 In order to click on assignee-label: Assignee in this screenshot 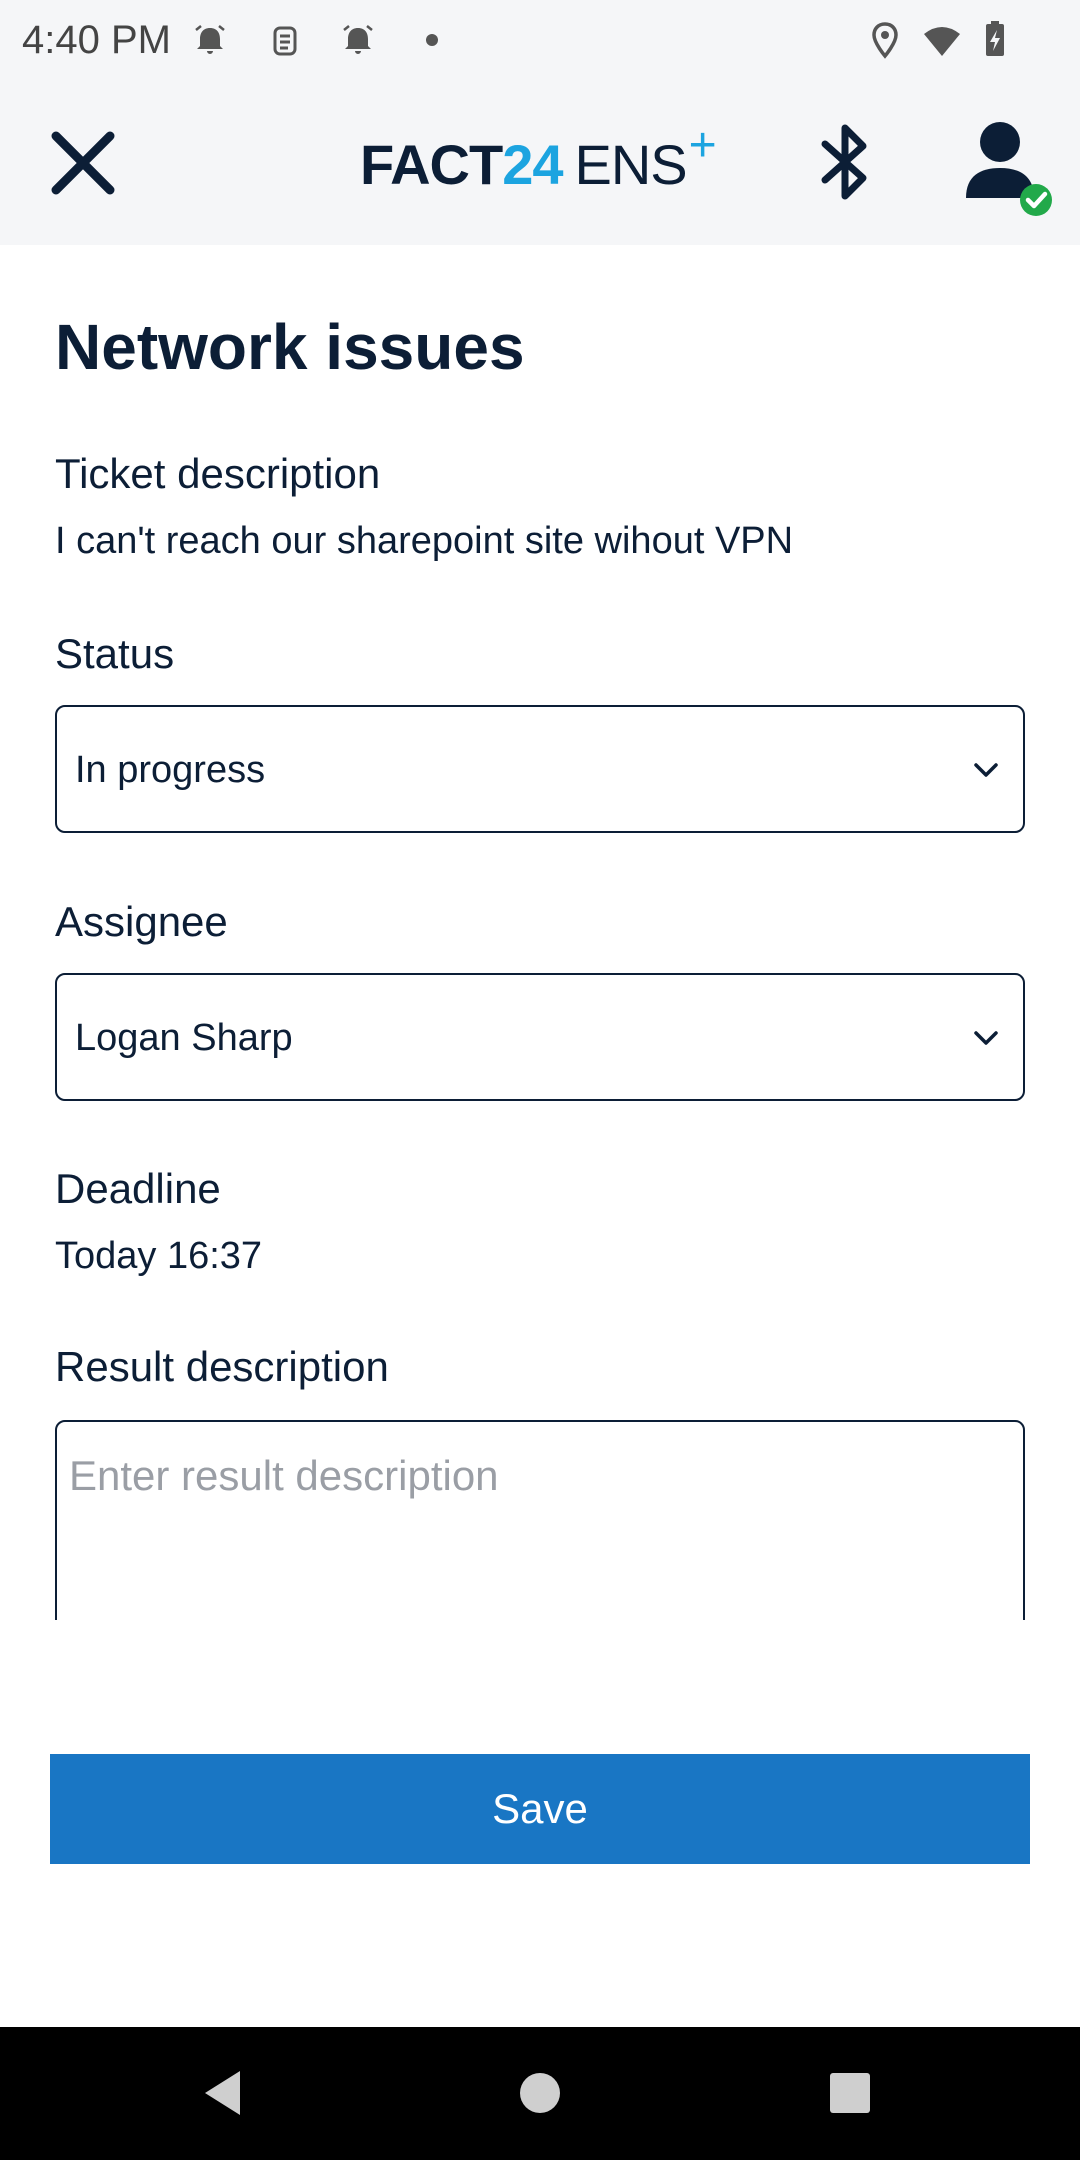, I will do `click(141, 921)`.